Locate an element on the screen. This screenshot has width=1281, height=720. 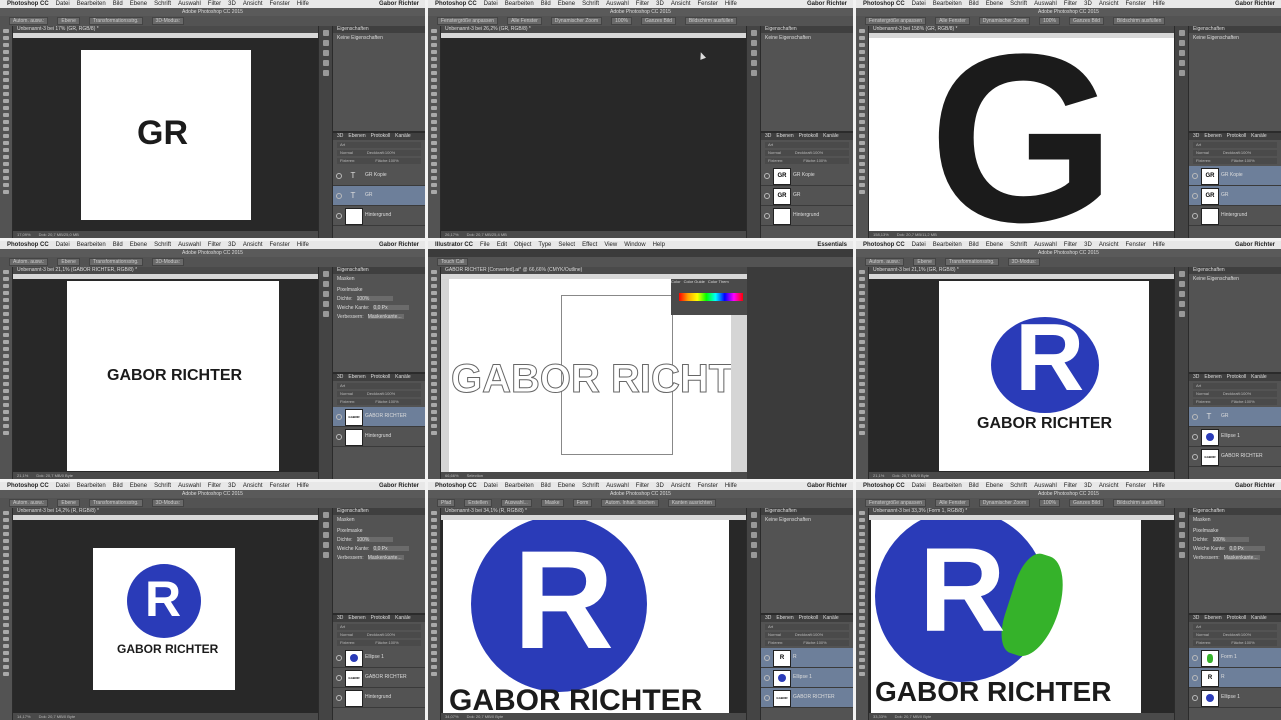
brush-select: Touch Call is located at coordinates (453, 262).